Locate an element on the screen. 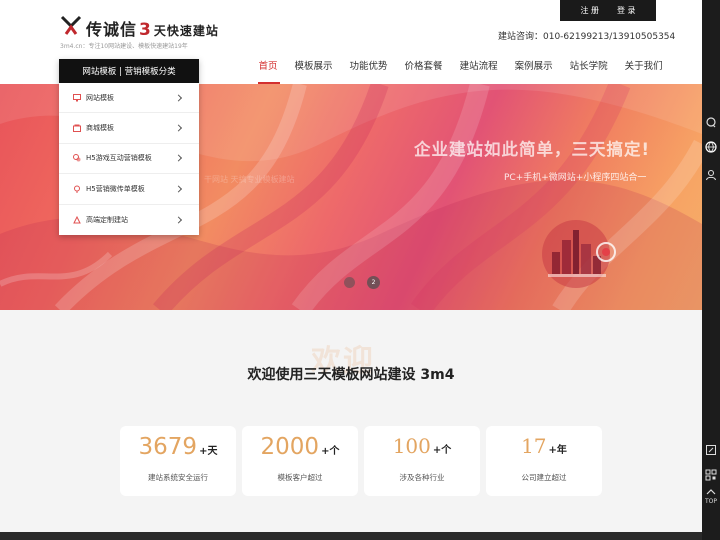 The width and height of the screenshot is (720, 540). stat-value: 2000 +个 is located at coordinates (300, 447).